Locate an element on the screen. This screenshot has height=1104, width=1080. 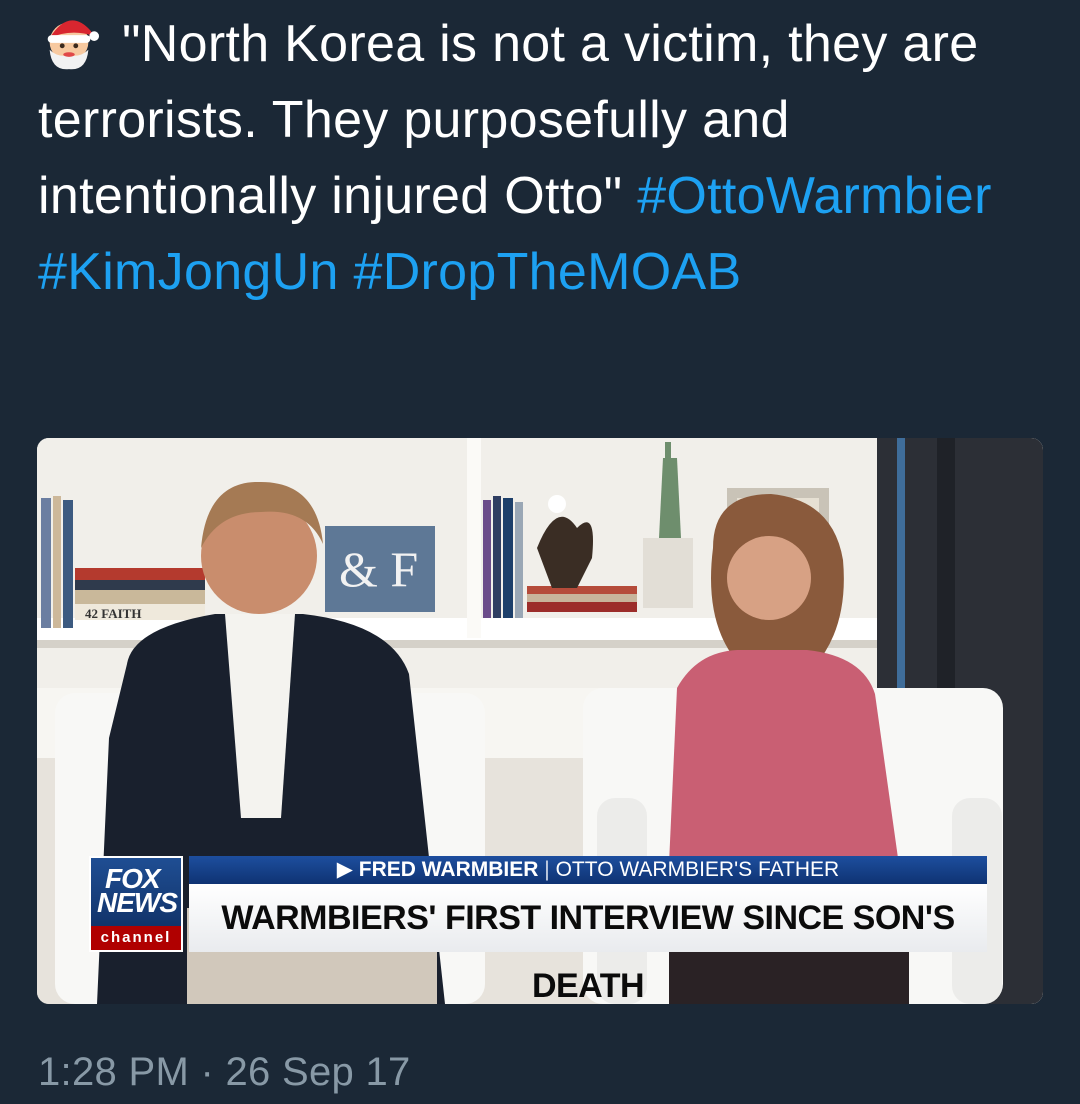
speaker-role: OTTO WARMBIER'S FATHER is located at coordinates (697, 869).